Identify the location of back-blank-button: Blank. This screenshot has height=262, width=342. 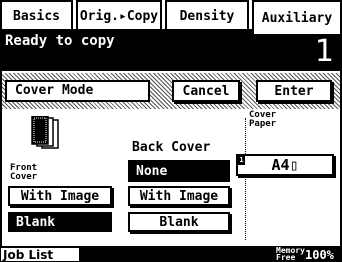
(179, 222).